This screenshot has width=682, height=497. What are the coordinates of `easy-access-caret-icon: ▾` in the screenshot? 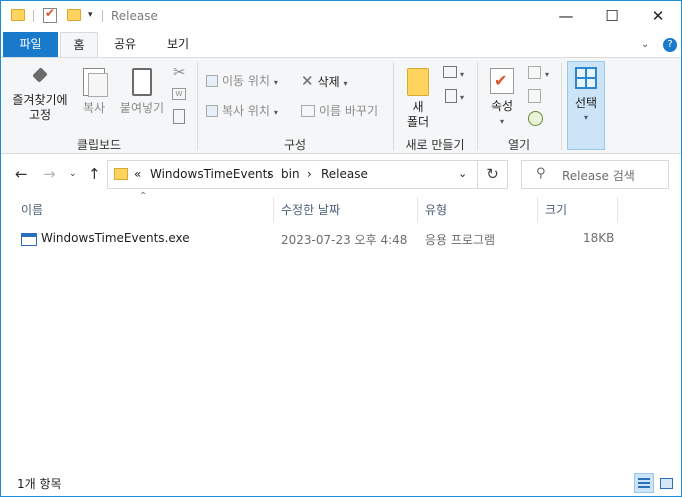 It's located at (462, 98).